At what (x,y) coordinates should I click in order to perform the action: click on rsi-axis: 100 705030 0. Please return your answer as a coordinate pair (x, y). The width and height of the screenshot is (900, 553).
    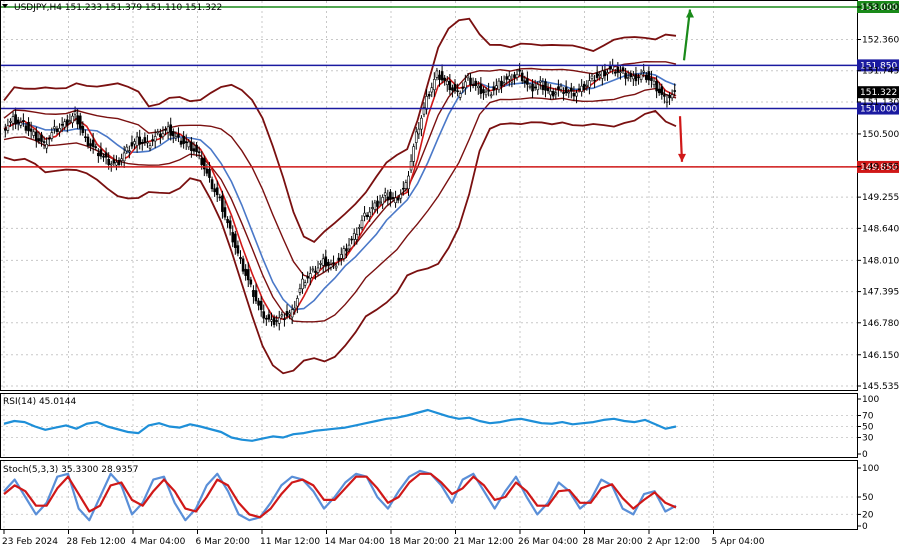
    Looking at the image, I should click on (868, 427).